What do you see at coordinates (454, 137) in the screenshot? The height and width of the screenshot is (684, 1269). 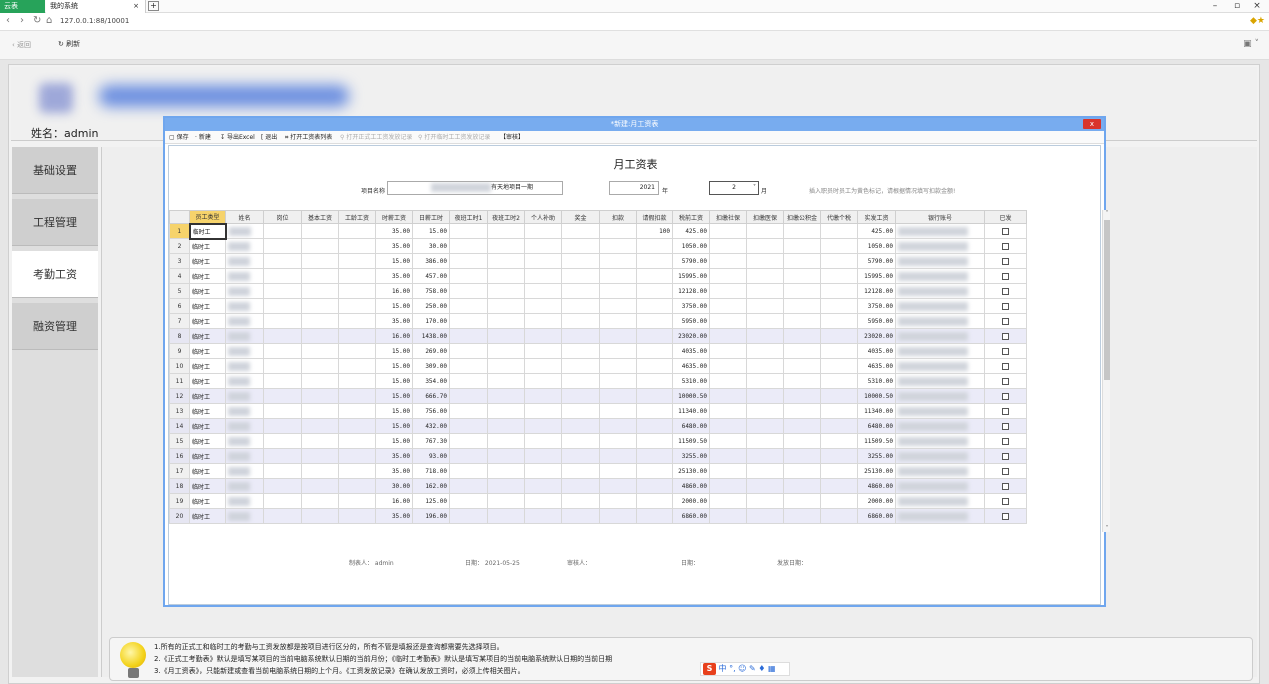 I see `open-temp-pay-records-button: ⚲ 打开临时工工资发放记录` at bounding box center [454, 137].